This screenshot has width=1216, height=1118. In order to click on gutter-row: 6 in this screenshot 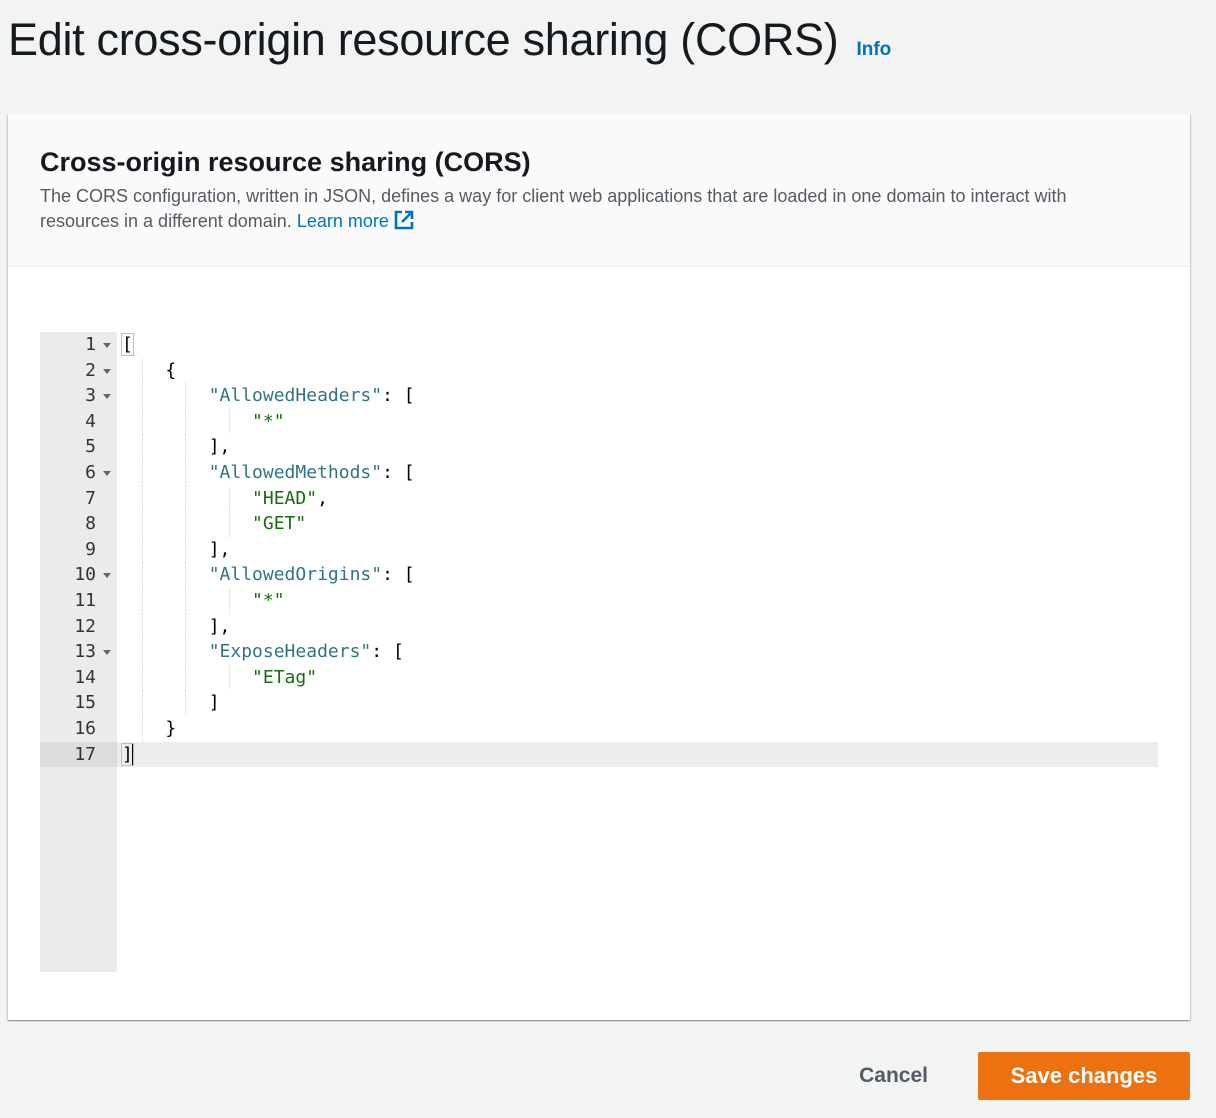, I will do `click(78, 473)`.